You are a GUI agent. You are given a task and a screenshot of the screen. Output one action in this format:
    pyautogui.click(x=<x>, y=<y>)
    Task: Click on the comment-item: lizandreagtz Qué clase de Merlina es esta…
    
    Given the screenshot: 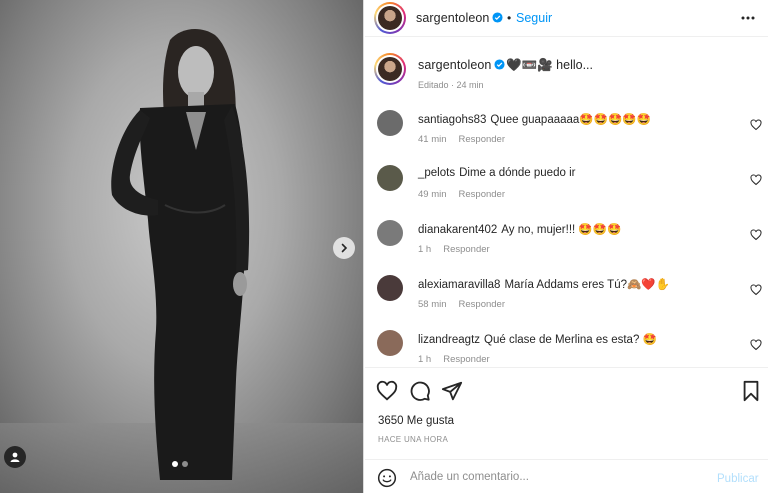 What is the action you would take?
    pyautogui.click(x=566, y=345)
    